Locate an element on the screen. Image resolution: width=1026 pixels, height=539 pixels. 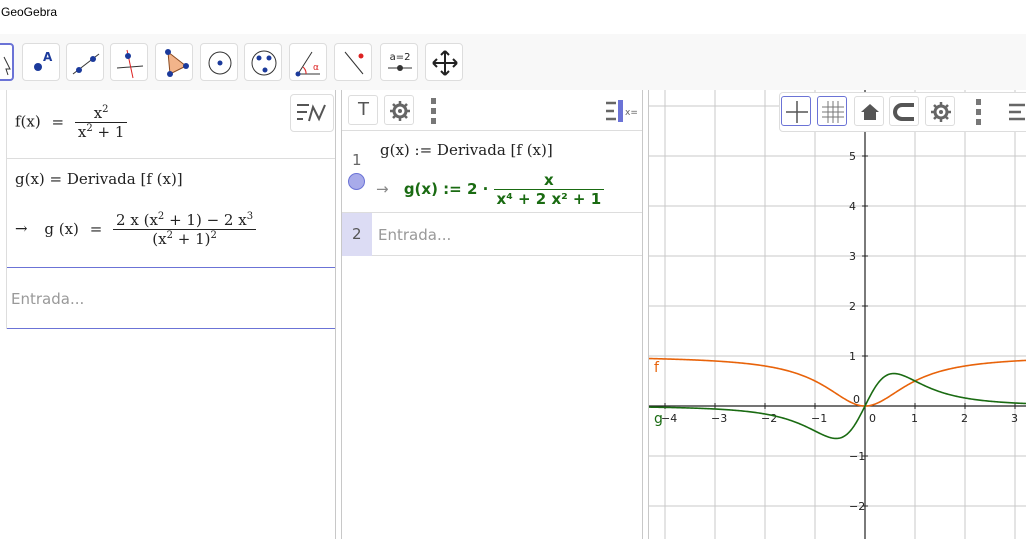
point-capturing-button is located at coordinates (904, 111).